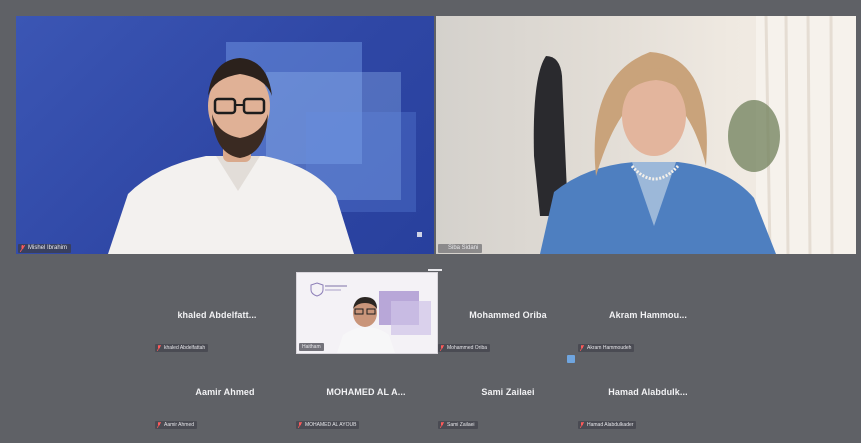  What do you see at coordinates (331, 425) in the screenshot?
I see `participant-tag-text: MOHAMED AL AYOUB` at bounding box center [331, 425].